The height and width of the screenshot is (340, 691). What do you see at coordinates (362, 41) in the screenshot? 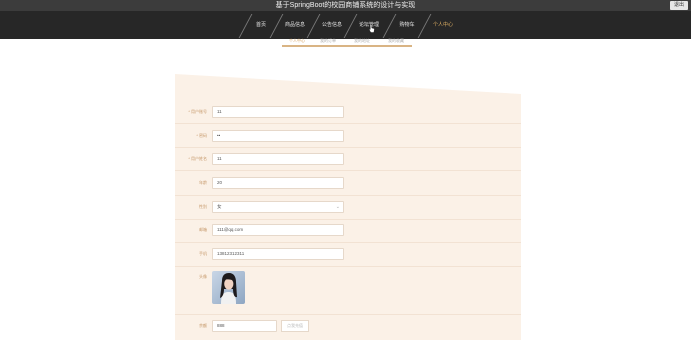
I see `subtab-my-addresses: 我的地址` at bounding box center [362, 41].